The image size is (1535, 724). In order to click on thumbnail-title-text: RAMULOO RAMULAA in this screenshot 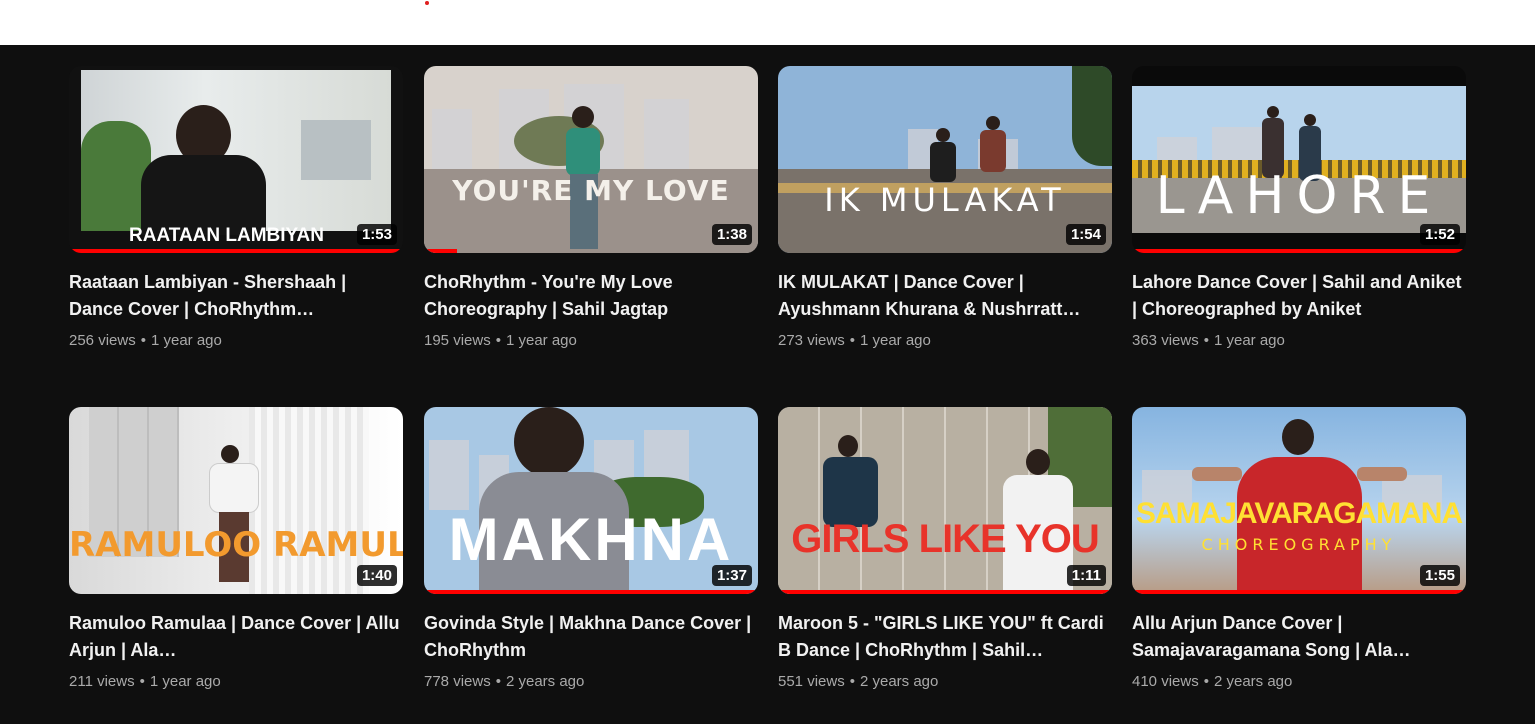, I will do `click(236, 545)`.